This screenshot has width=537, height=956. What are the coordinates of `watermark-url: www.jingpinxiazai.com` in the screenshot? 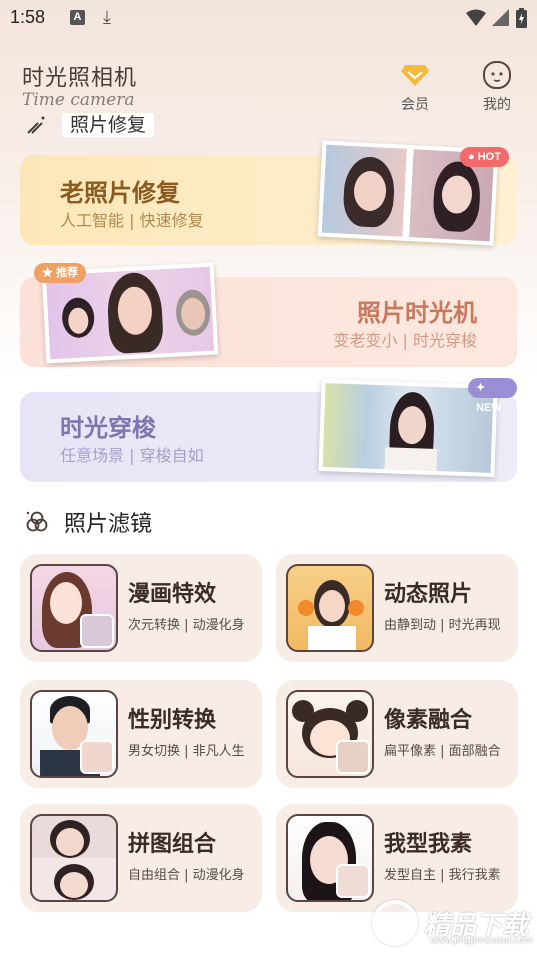 It's located at (481, 941).